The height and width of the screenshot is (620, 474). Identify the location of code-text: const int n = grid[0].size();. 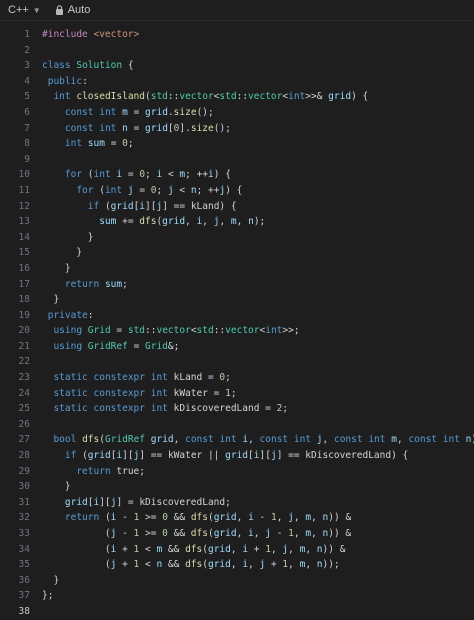
(147, 128).